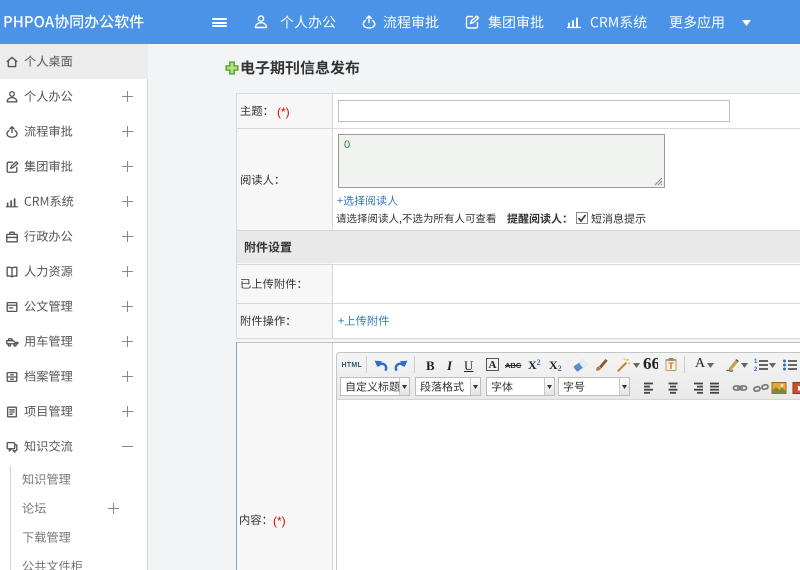 This screenshot has height=570, width=800. Describe the element at coordinates (650, 364) in the screenshot. I see `svg-text: 66` at that location.